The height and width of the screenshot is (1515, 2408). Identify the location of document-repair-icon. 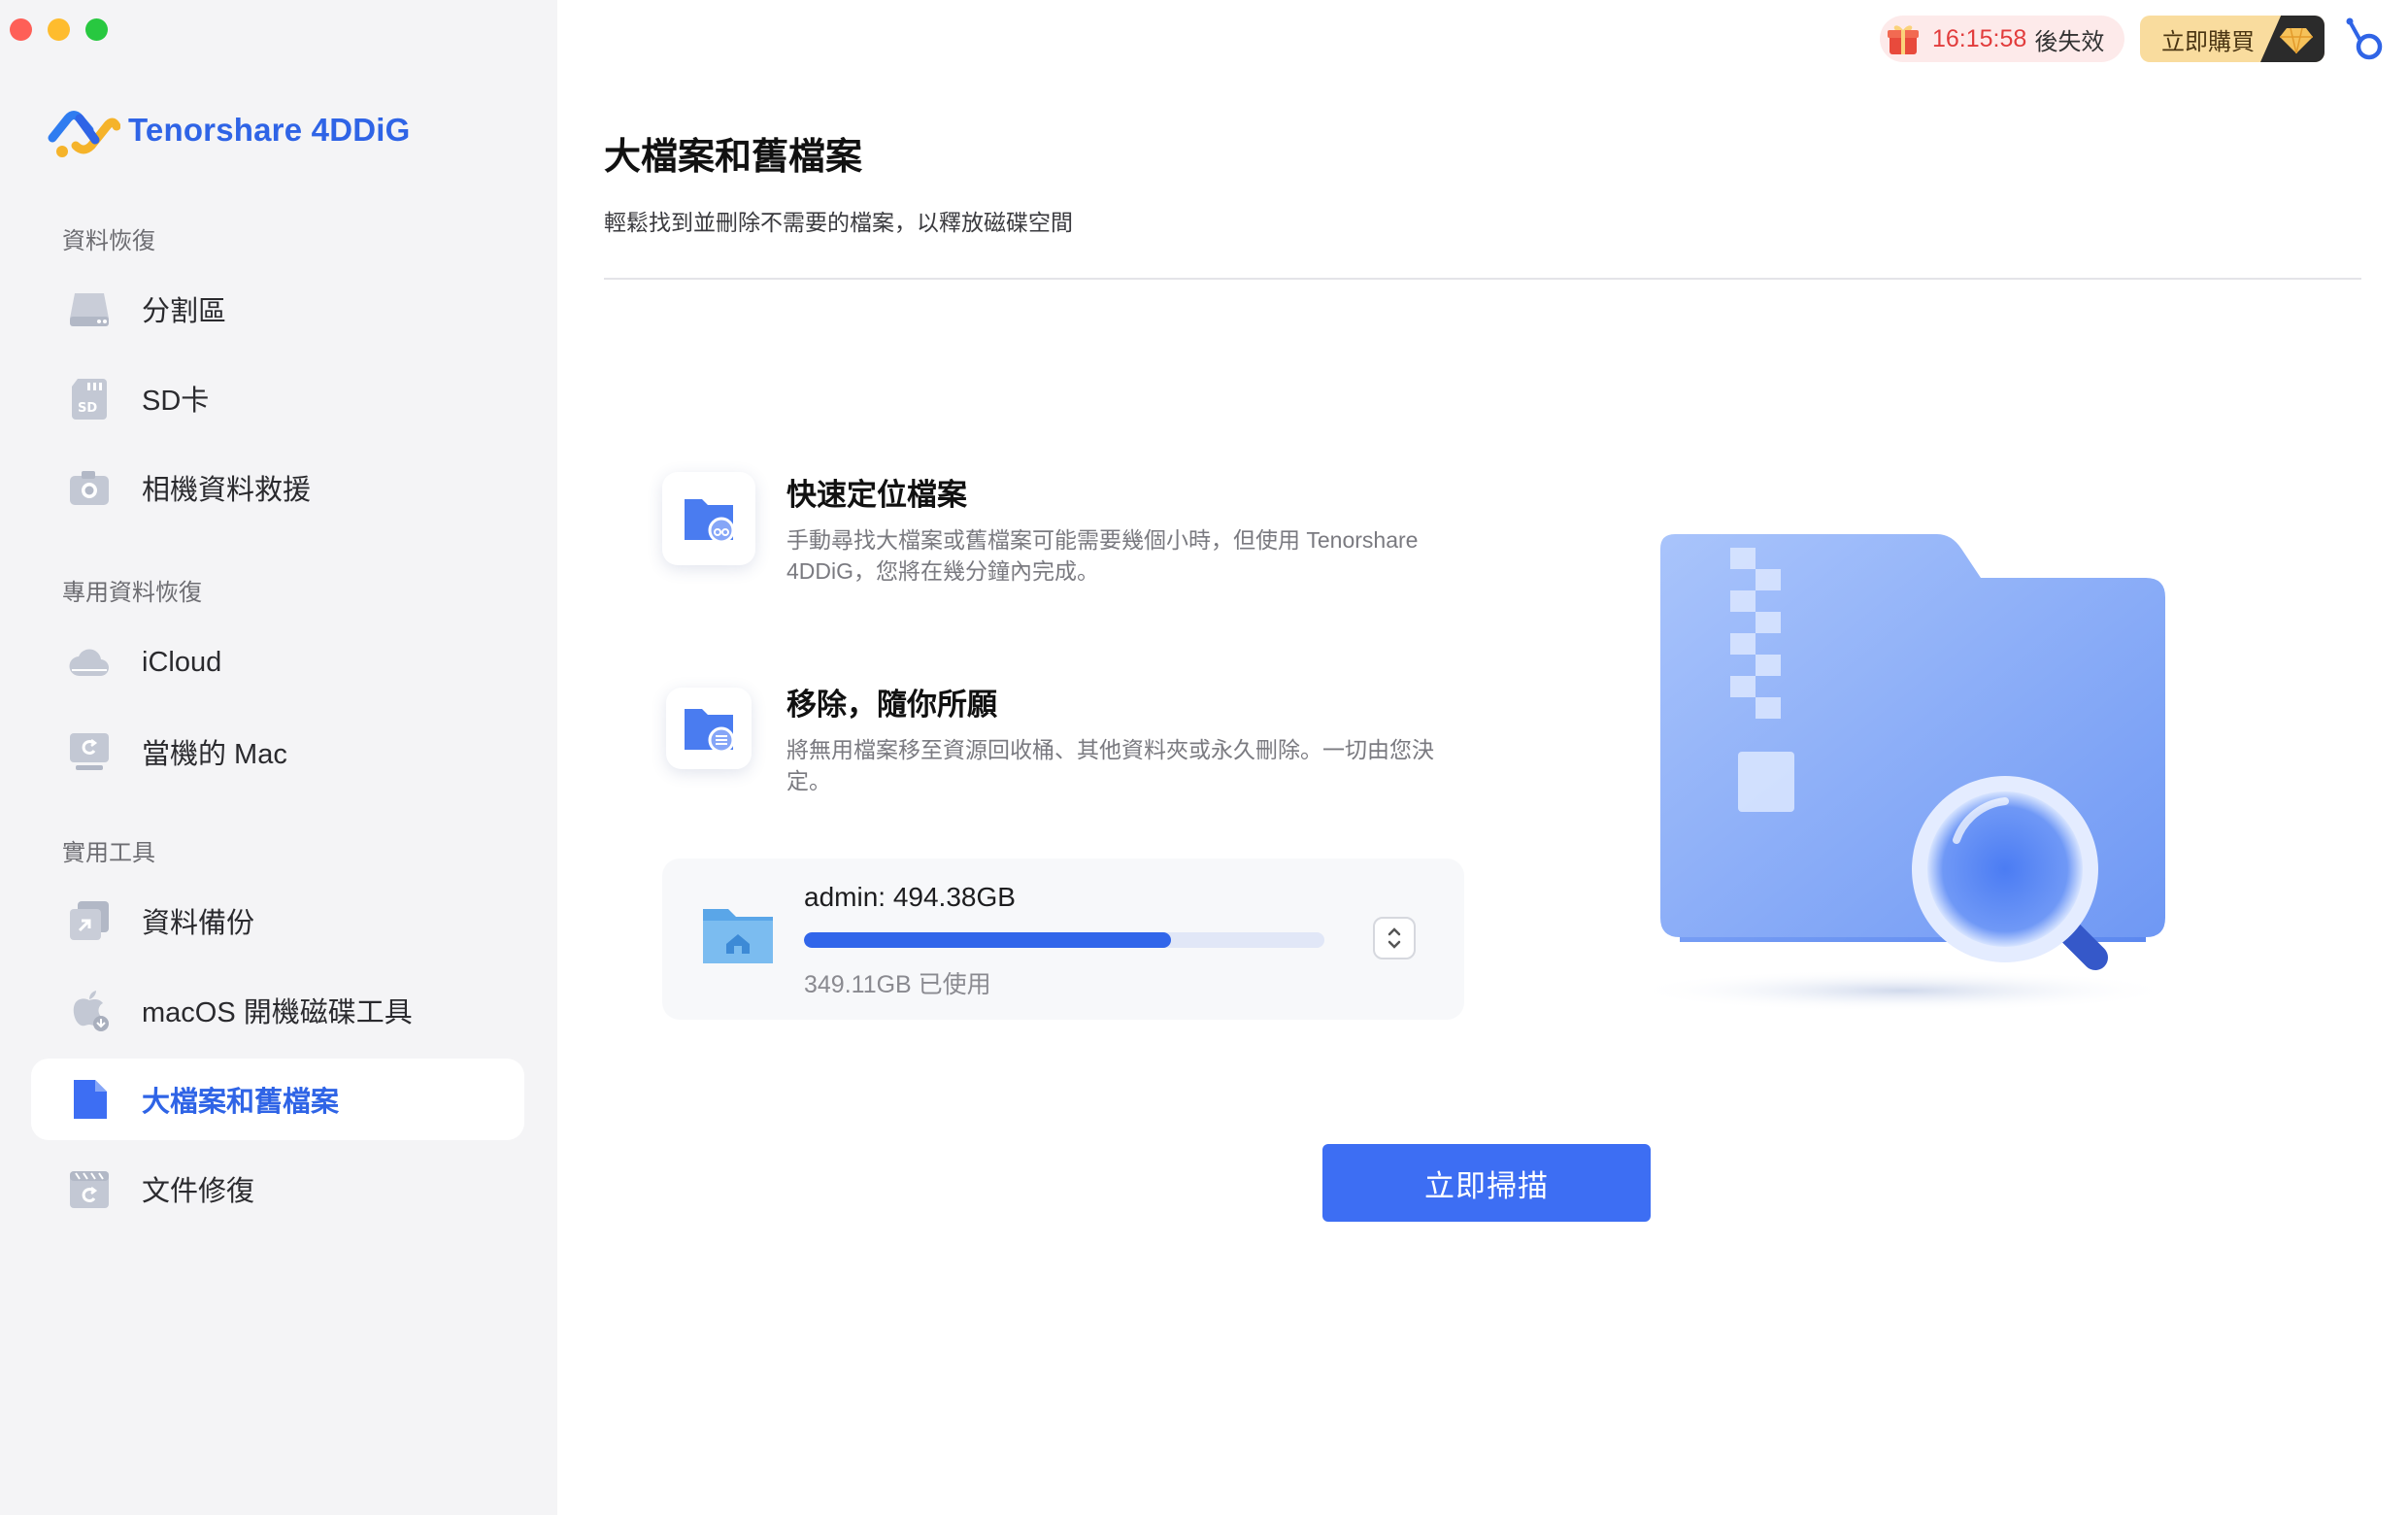
(89, 1188).